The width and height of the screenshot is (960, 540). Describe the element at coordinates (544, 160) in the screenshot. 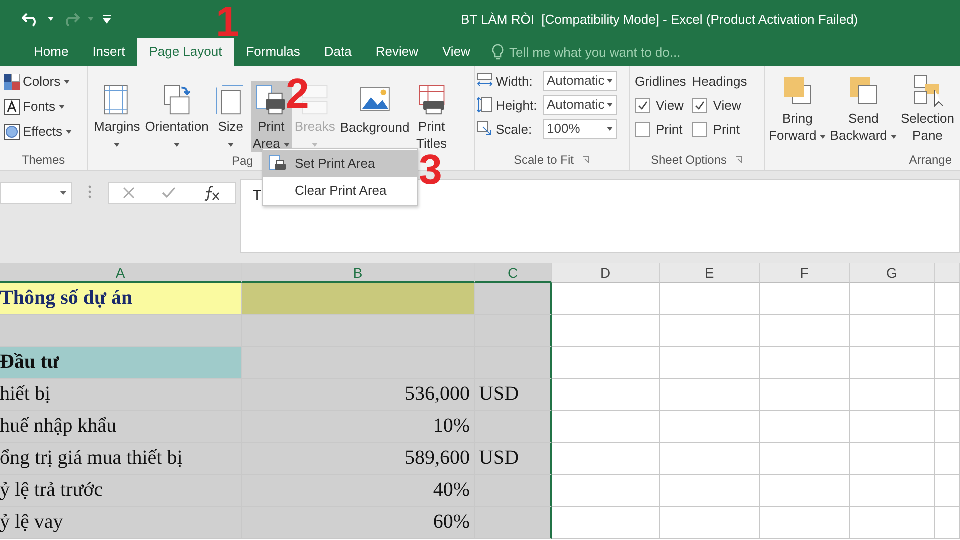

I see `group-label: Scale to Fit` at that location.